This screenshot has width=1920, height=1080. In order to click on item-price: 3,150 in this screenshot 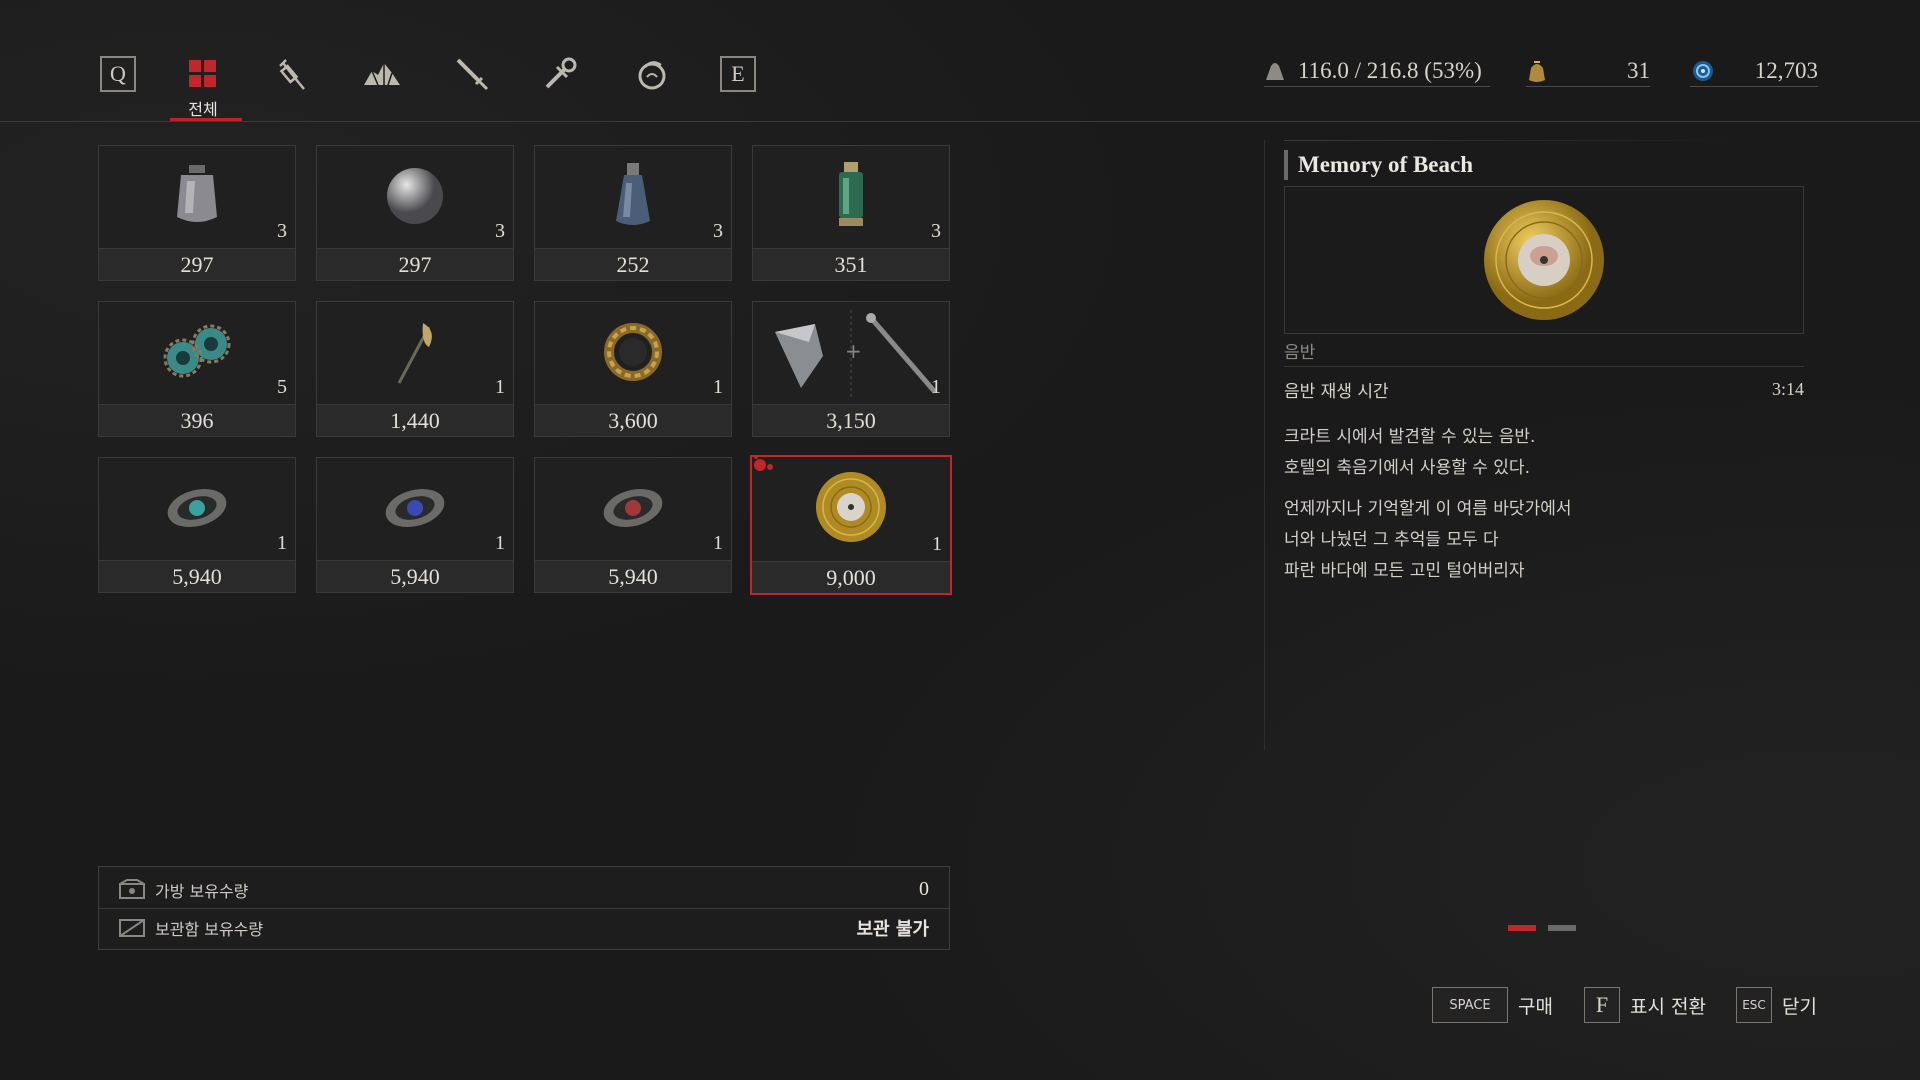, I will do `click(851, 420)`.